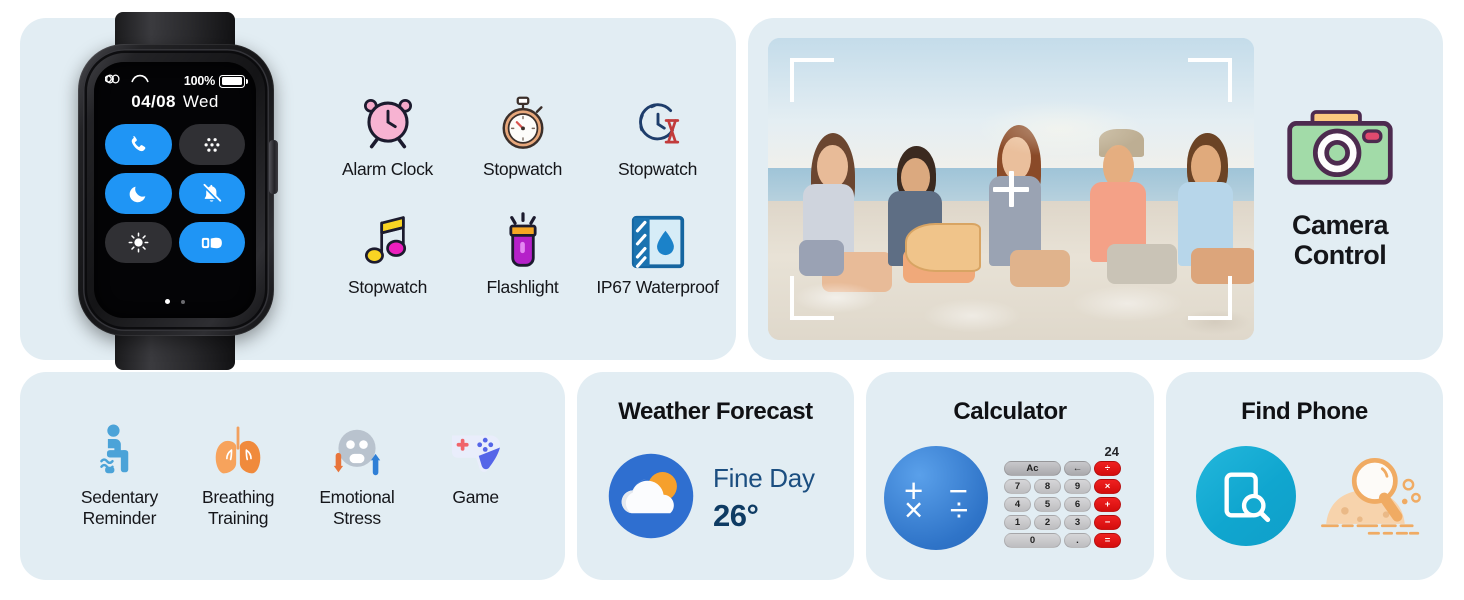  Describe the element at coordinates (387, 237) in the screenshot. I see `music-note-icon` at that location.